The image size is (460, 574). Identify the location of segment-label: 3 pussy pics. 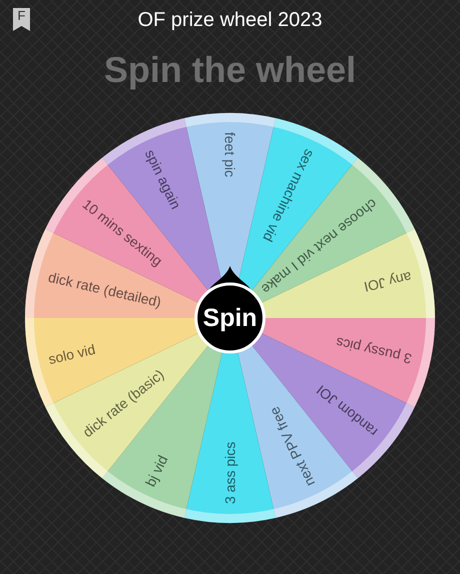
(374, 351).